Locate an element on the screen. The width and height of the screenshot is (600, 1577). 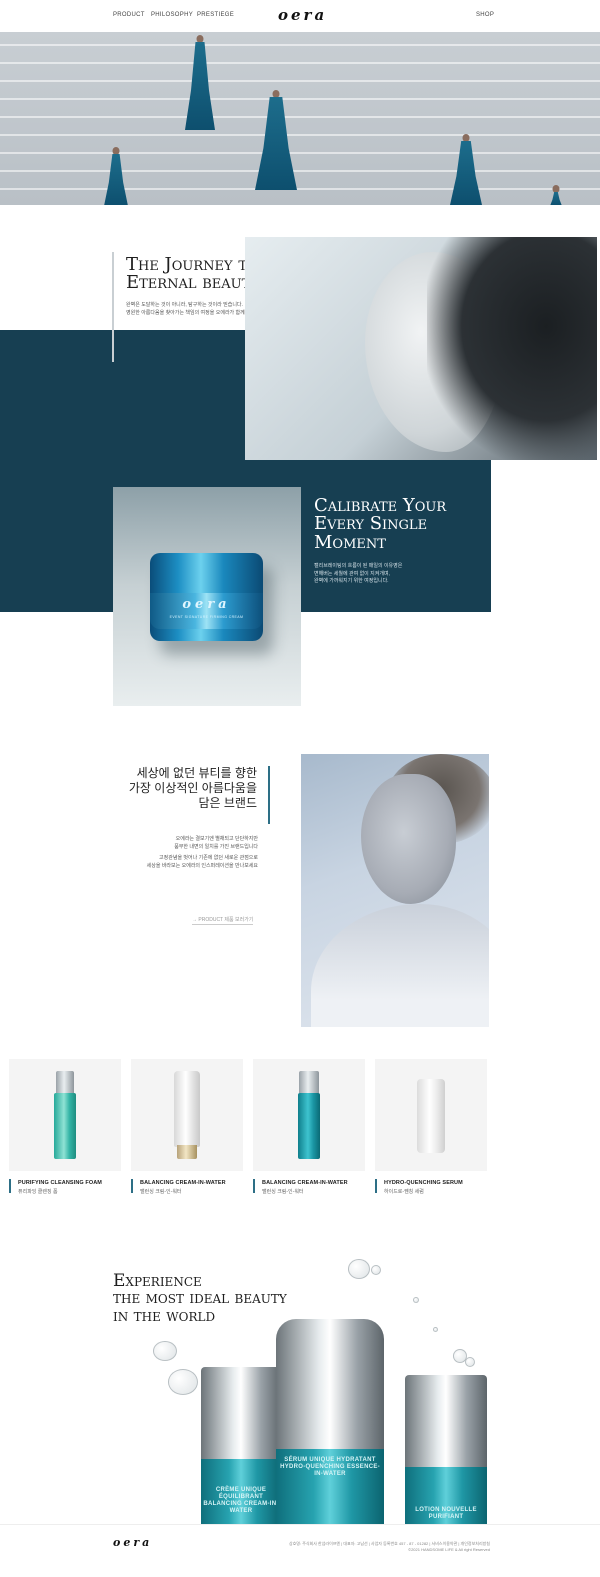
bottle-label: LOTION NOUVELLE PURIFIANT is located at coordinates (446, 1513).